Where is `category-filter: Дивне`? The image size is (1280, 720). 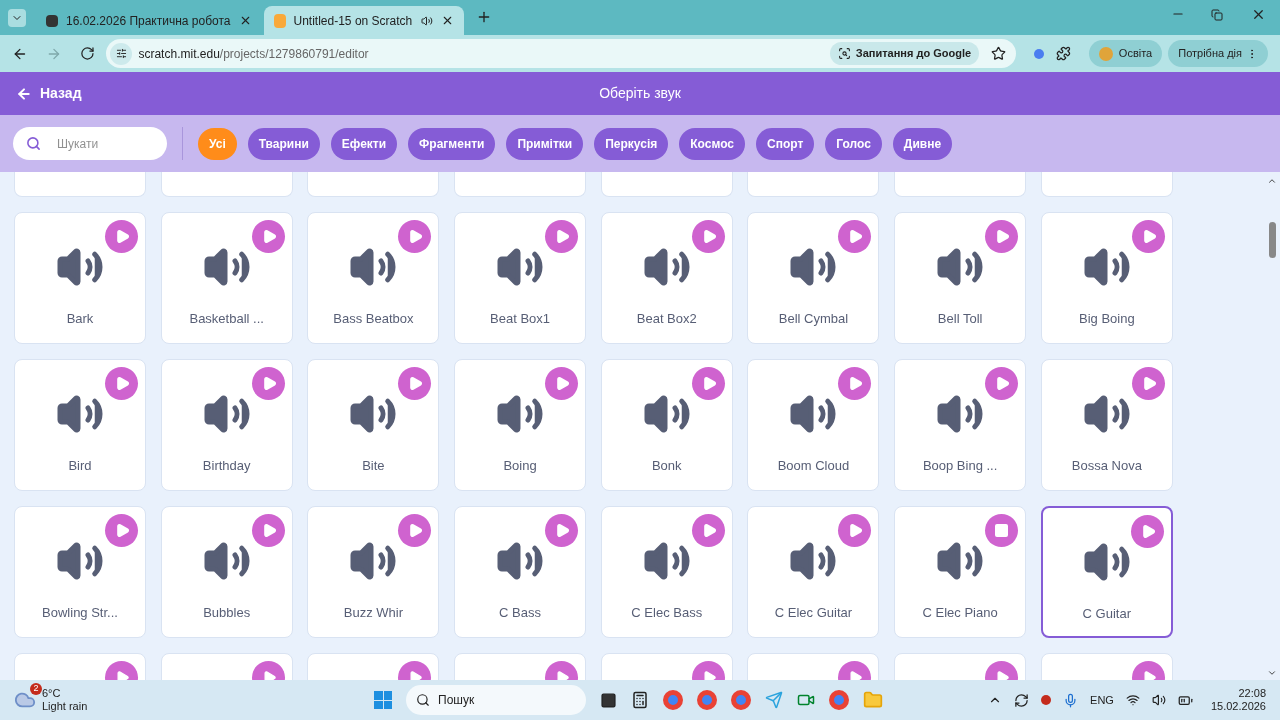
category-filter: Дивне is located at coordinates (922, 143).